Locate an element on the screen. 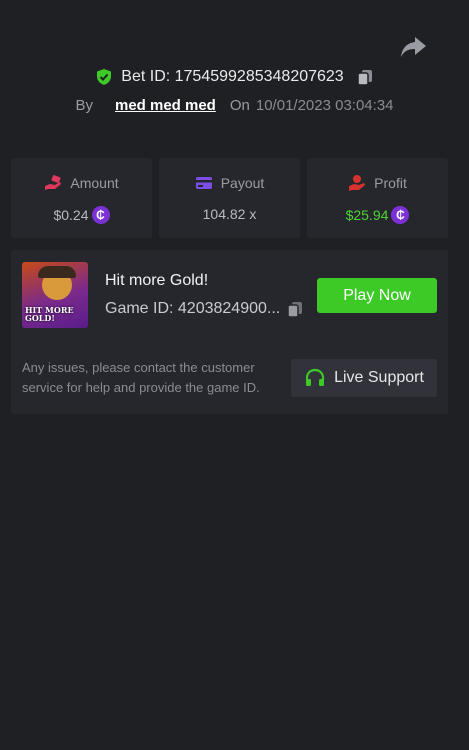  username-link: med med med is located at coordinates (165, 105).